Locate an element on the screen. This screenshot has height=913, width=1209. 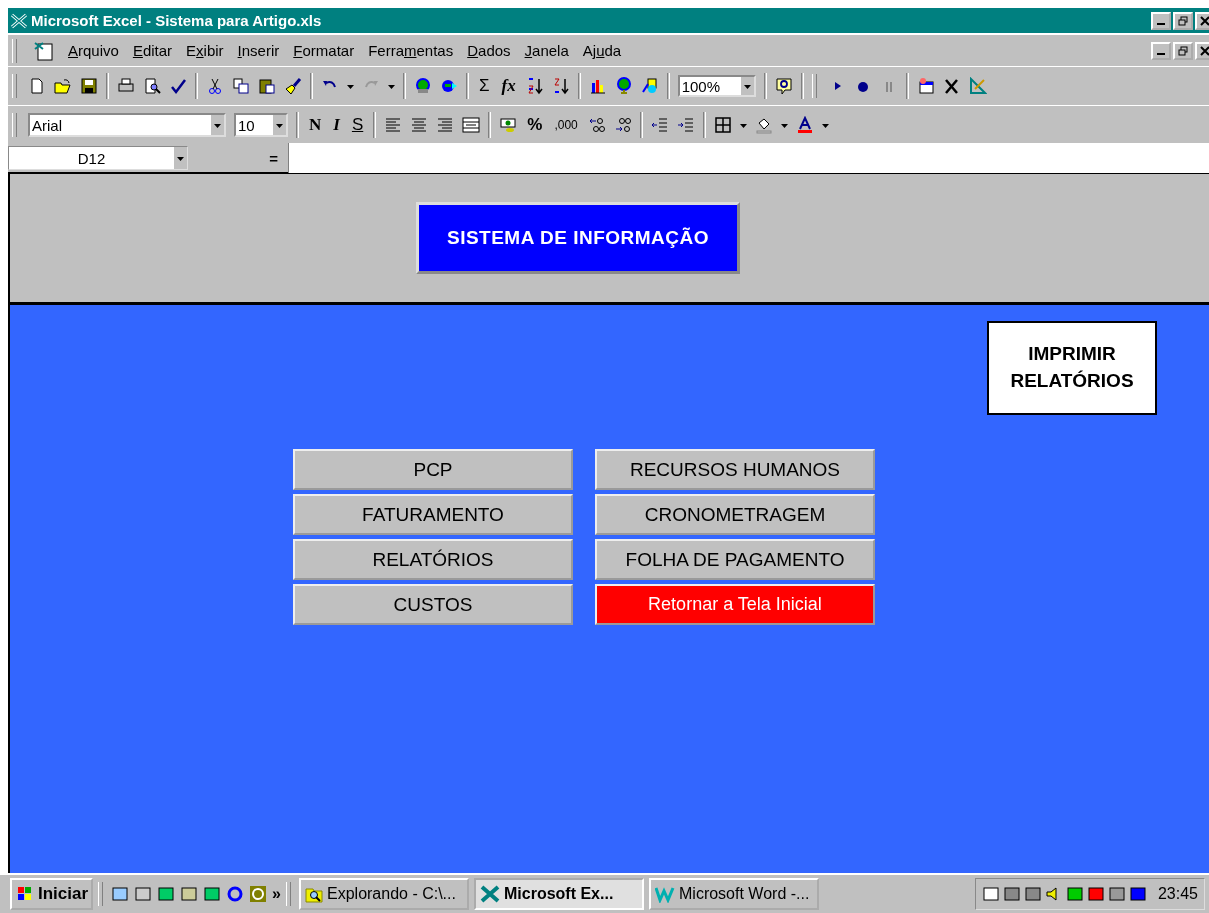
shapes-icon is located at coordinates (649, 86).